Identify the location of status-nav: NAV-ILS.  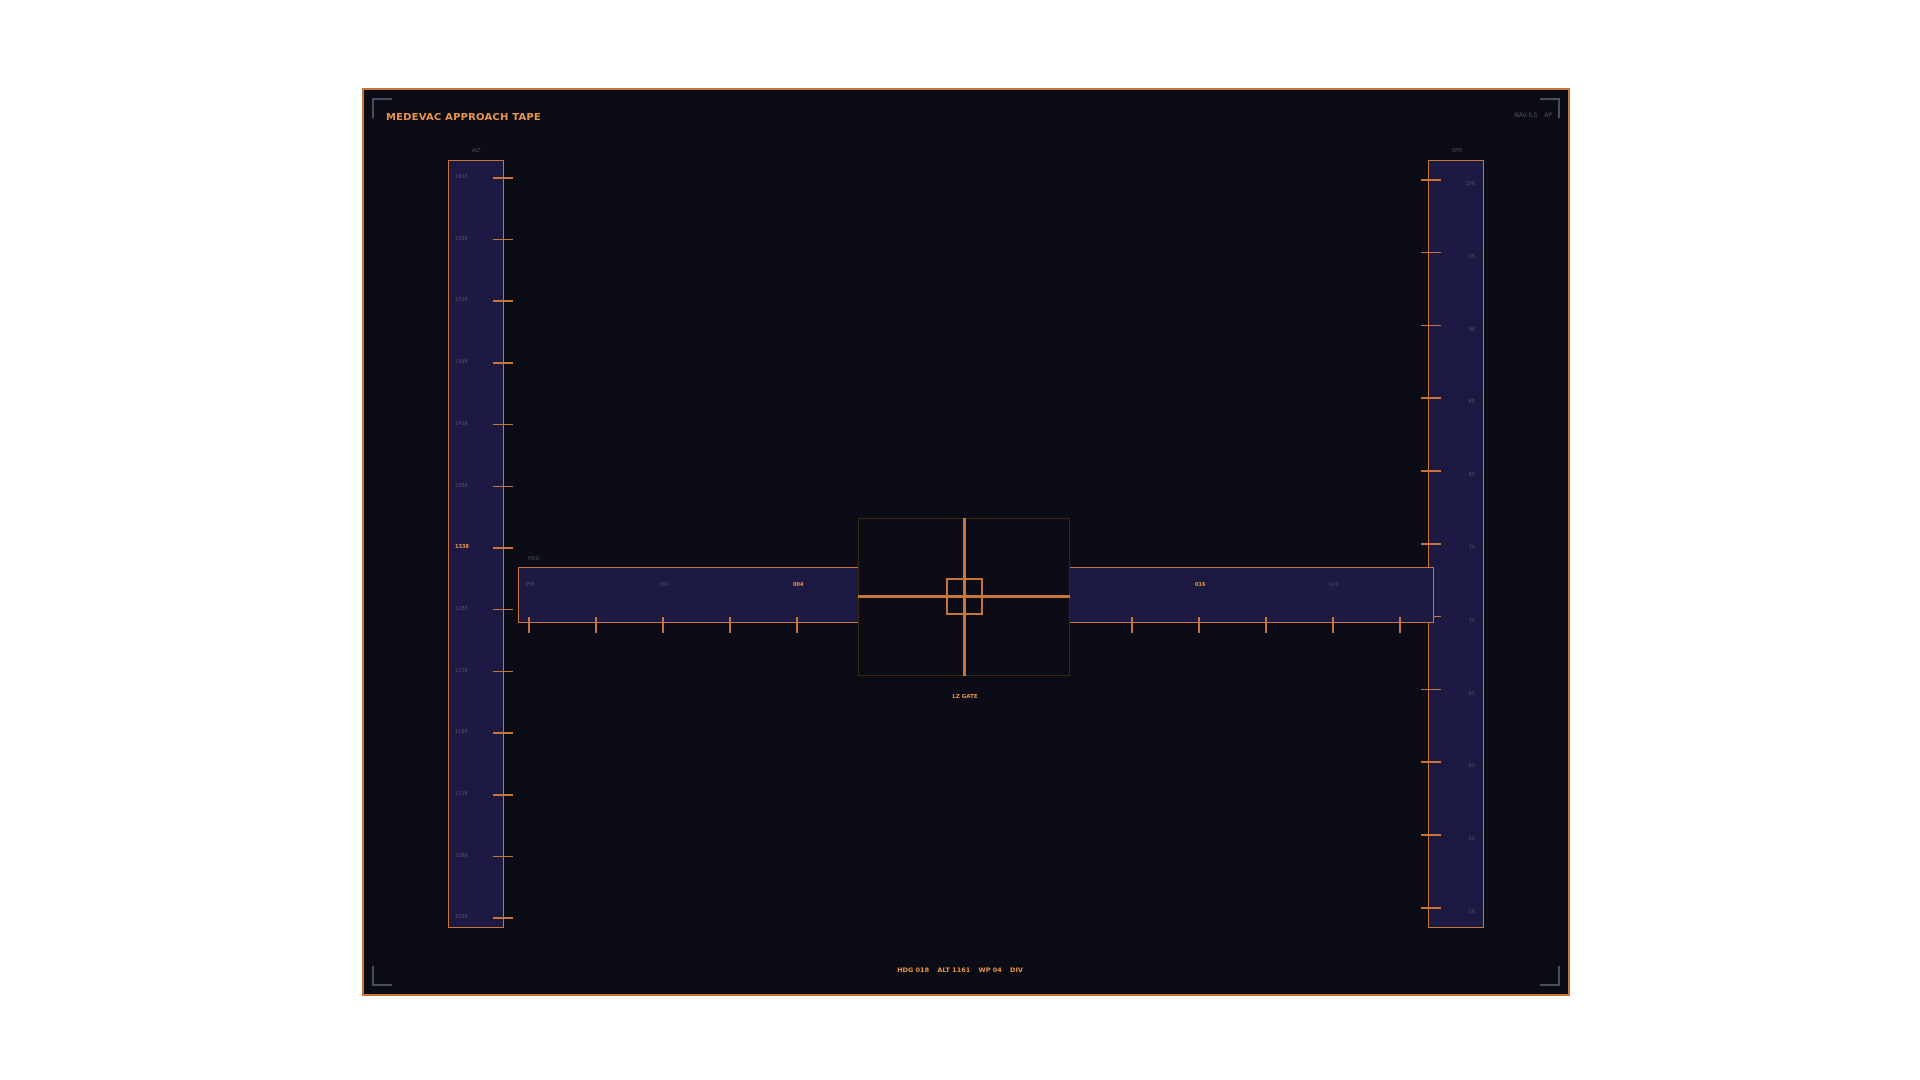
(1526, 115).